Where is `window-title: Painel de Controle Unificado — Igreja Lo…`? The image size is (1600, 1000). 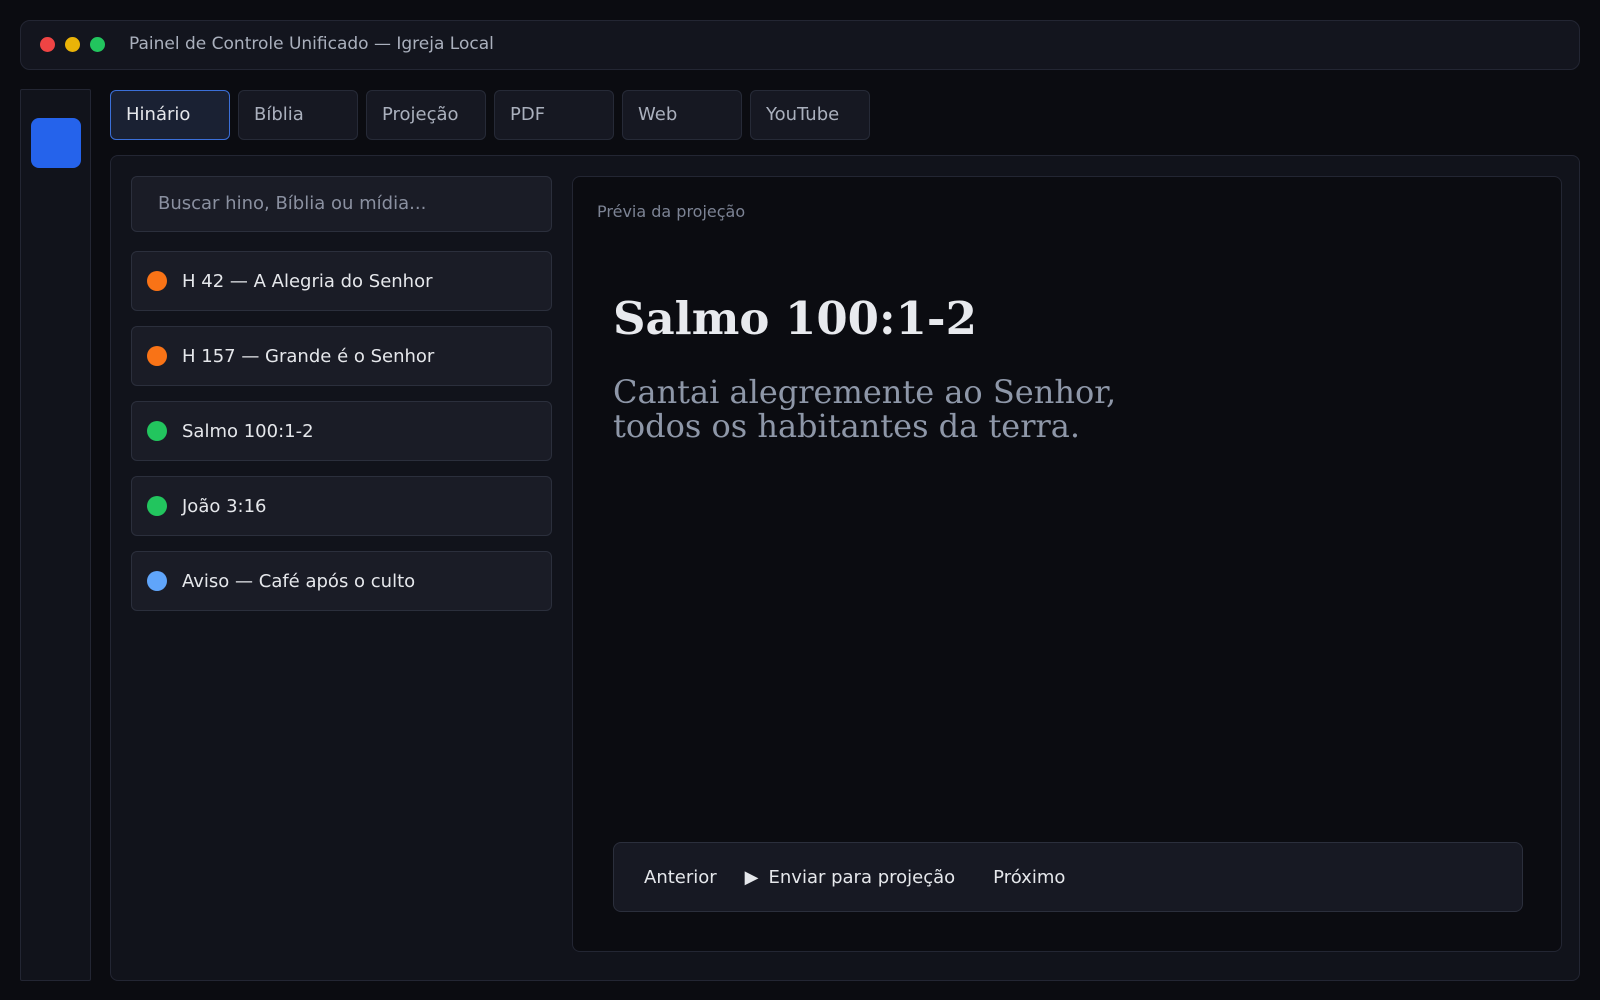 window-title: Painel de Controle Unificado — Igreja Lo… is located at coordinates (311, 44).